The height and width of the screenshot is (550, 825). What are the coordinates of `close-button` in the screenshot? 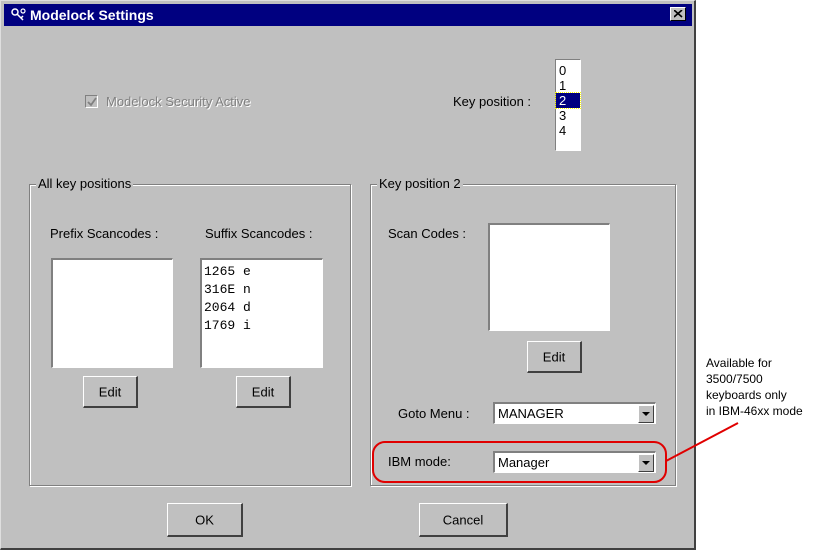 It's located at (678, 14).